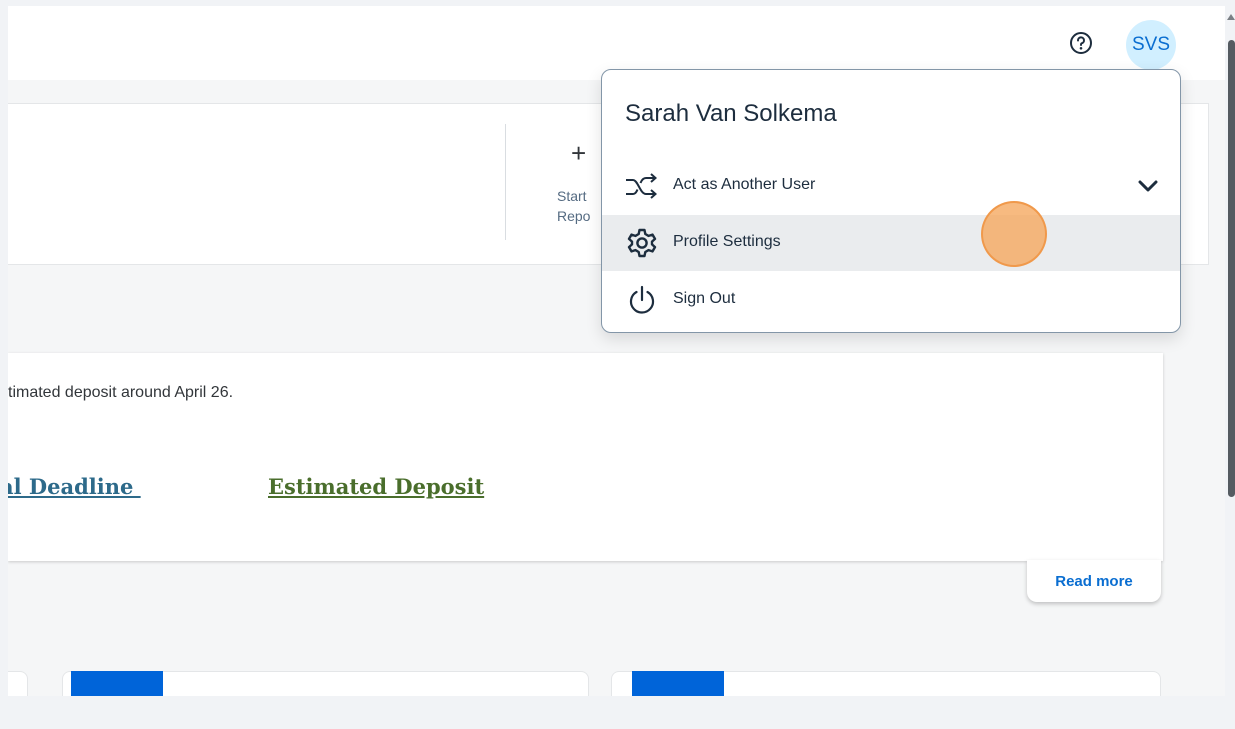  What do you see at coordinates (642, 243) in the screenshot?
I see `gear-icon` at bounding box center [642, 243].